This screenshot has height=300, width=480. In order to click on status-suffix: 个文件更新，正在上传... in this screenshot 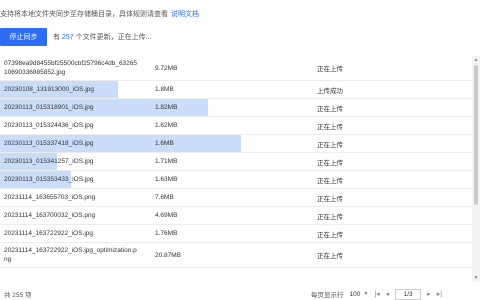, I will do `click(113, 37)`.